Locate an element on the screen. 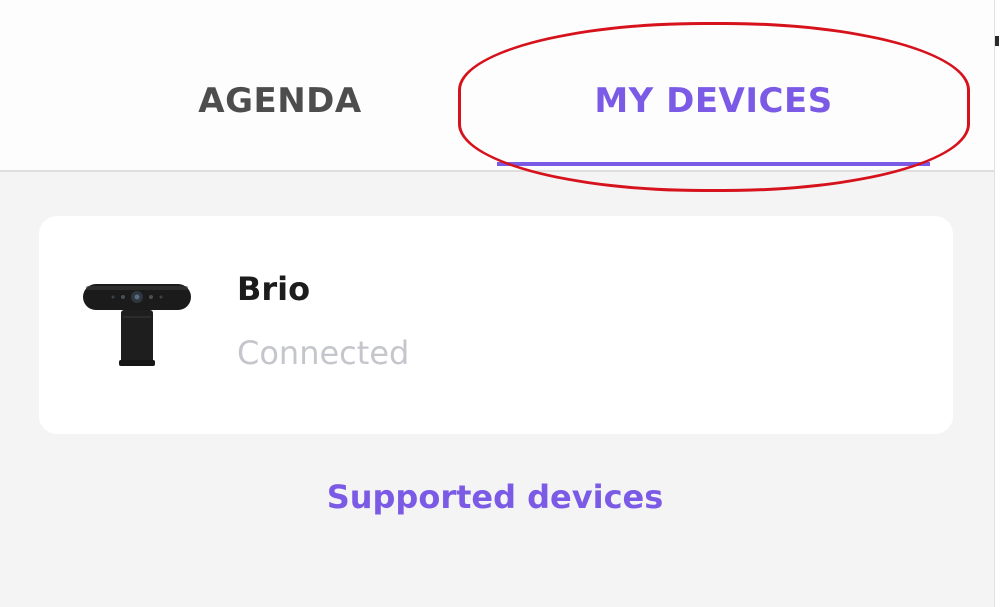  device-name: Brio is located at coordinates (274, 289).